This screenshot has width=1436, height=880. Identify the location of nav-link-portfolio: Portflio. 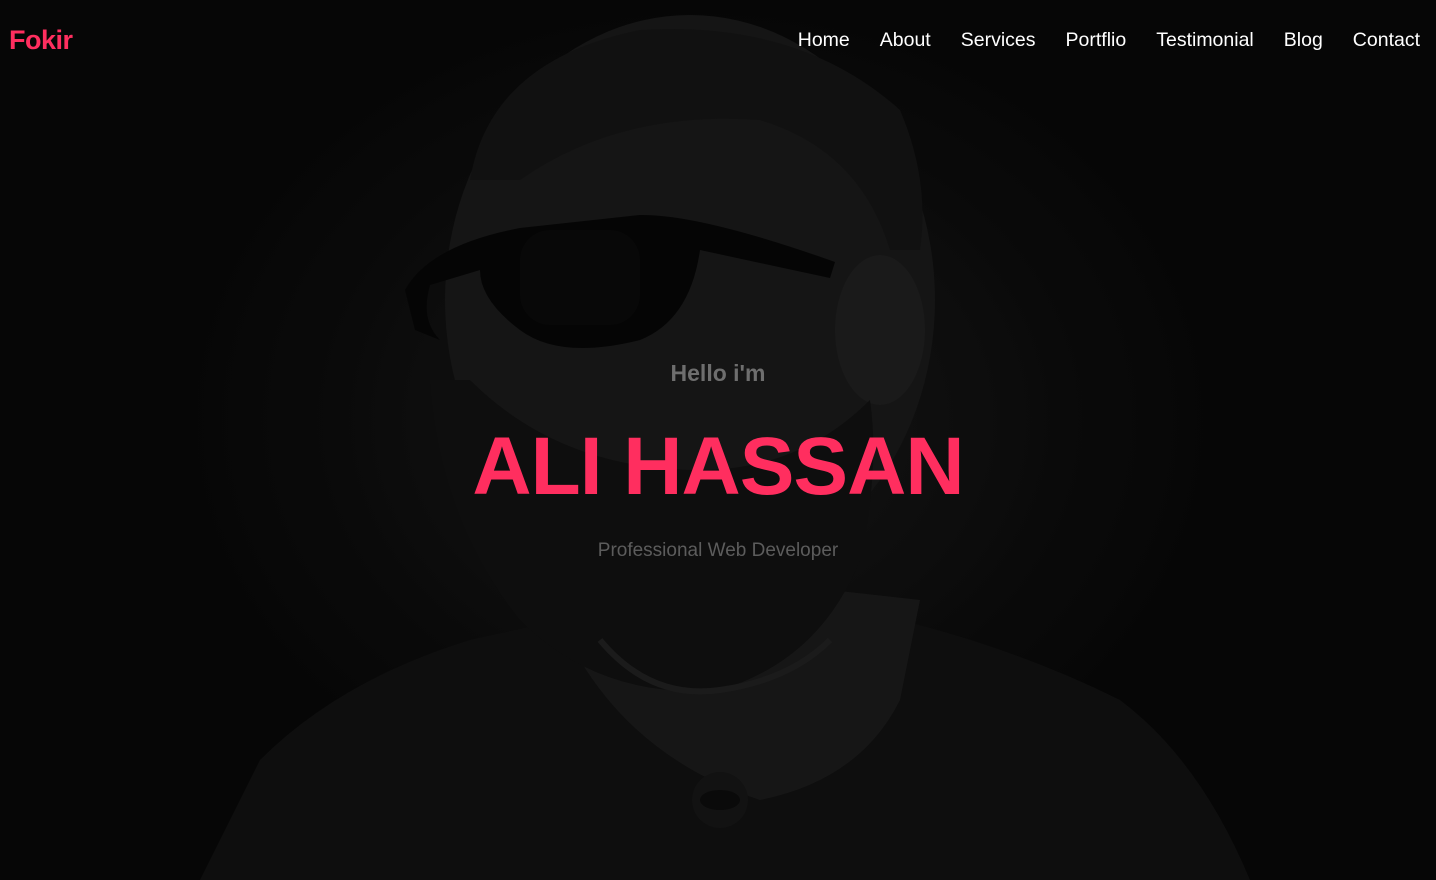
(1096, 40).